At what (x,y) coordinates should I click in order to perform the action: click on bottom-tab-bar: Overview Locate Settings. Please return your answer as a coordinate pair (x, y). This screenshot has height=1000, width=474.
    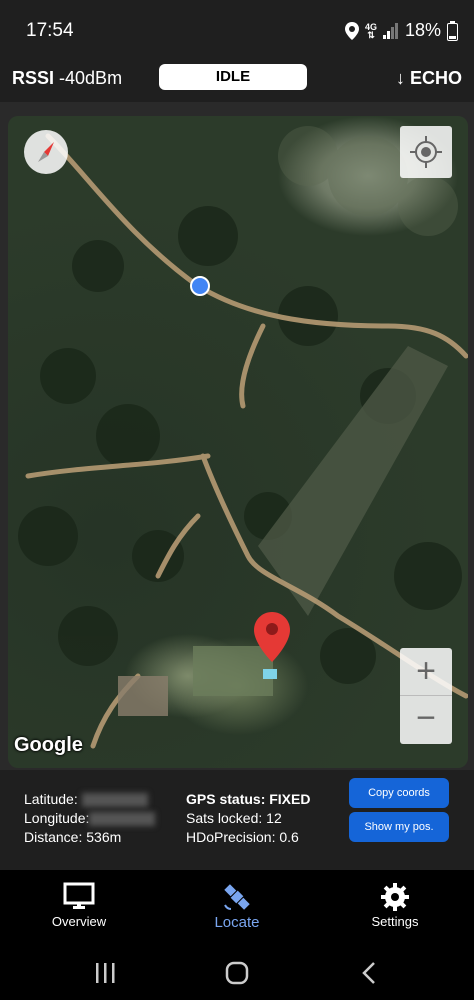
    Looking at the image, I should click on (237, 907).